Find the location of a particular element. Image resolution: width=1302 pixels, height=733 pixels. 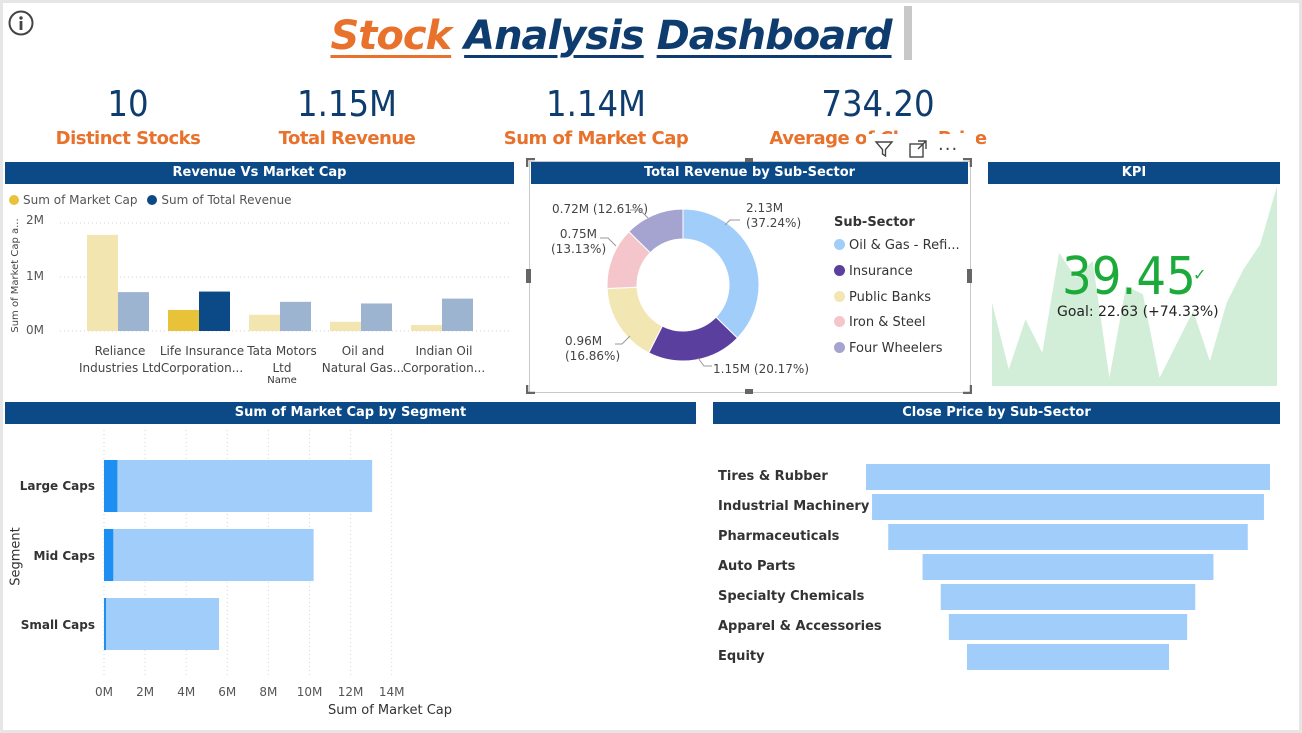

bar-total-small-caps is located at coordinates (162, 624).